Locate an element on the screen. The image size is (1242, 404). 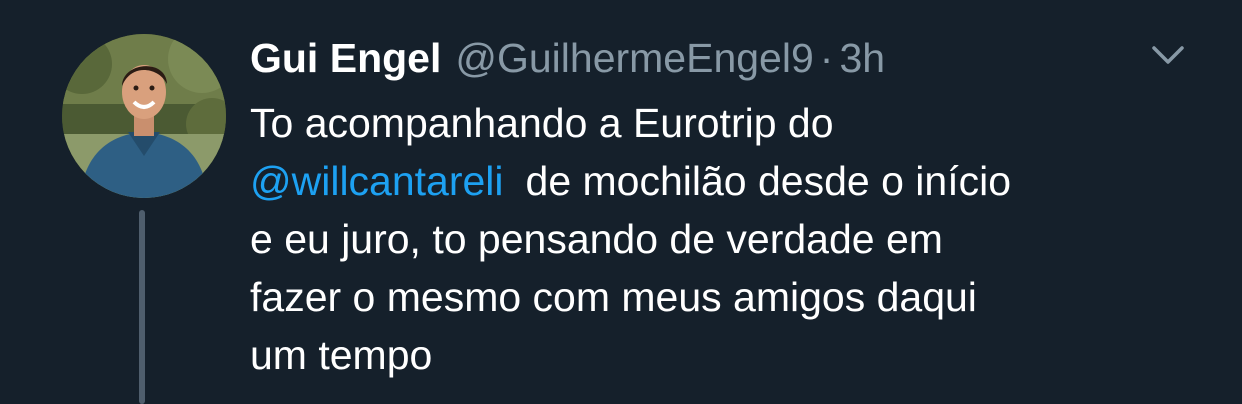
avatar is located at coordinates (144, 116).